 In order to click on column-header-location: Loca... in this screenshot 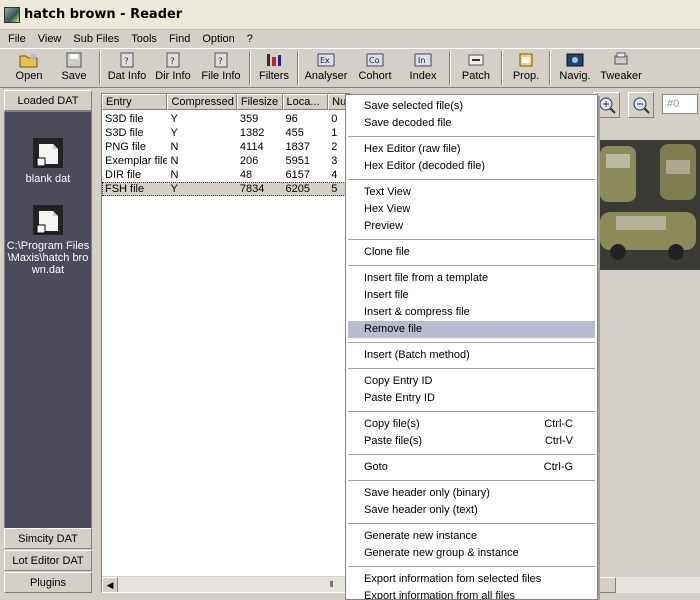, I will do `click(305, 102)`.